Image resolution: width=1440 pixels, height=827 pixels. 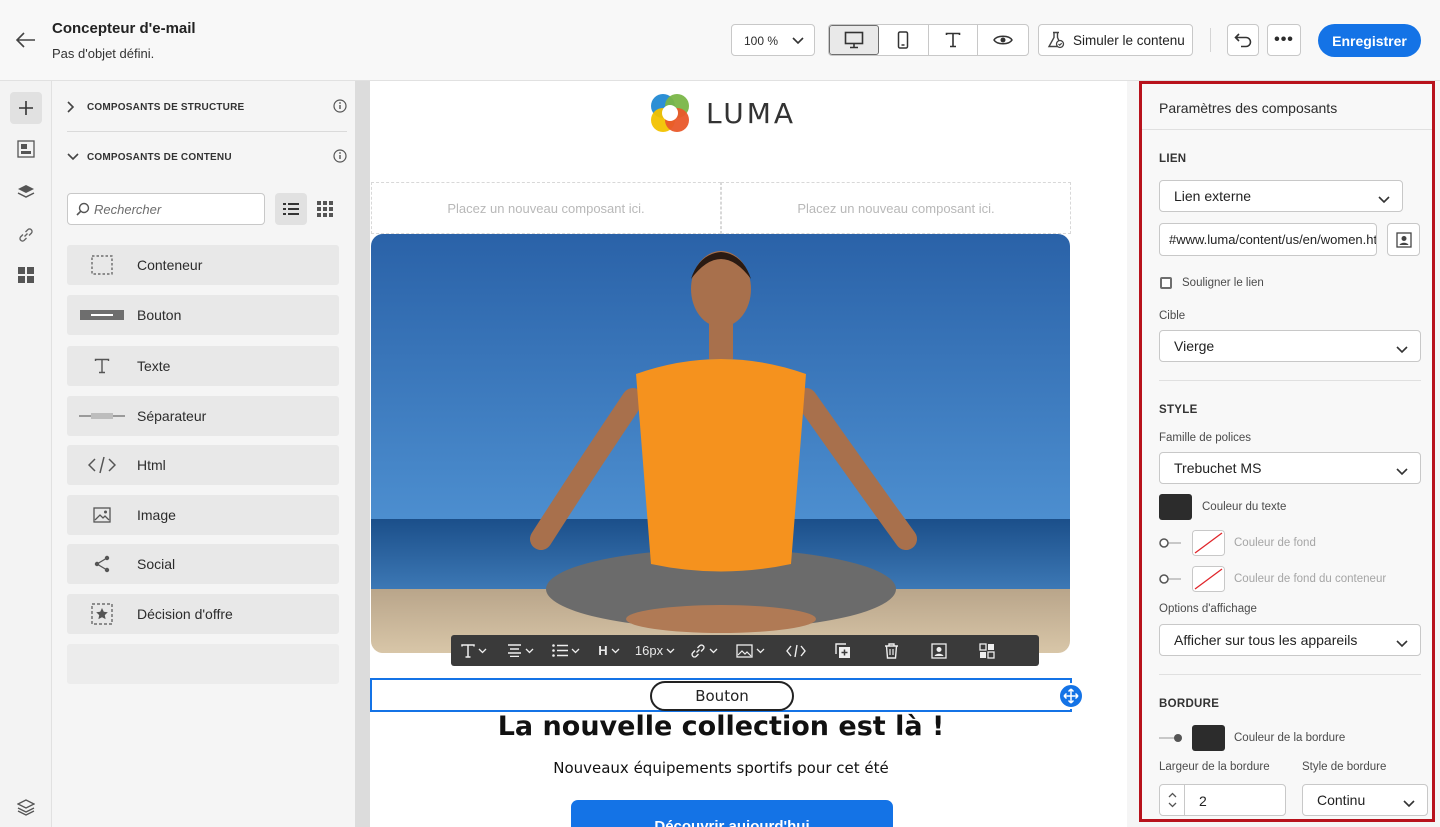 I want to click on font-family-value: Trebuchet MS, so click(x=1218, y=468).